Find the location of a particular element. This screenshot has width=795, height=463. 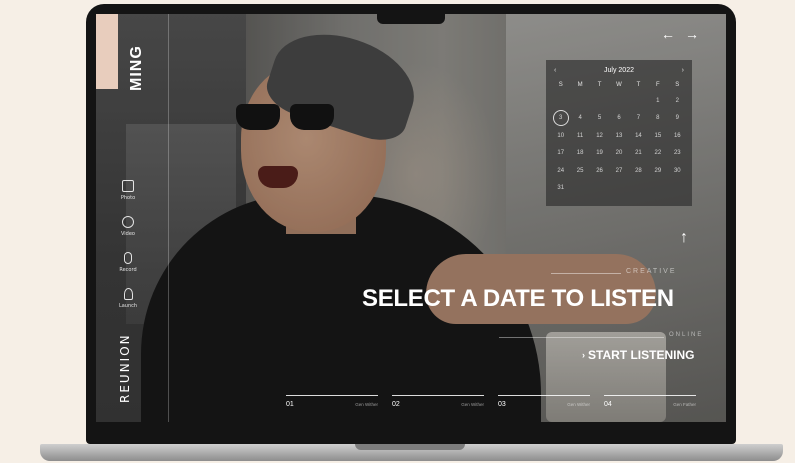

timeline-number: 03 is located at coordinates (502, 404).